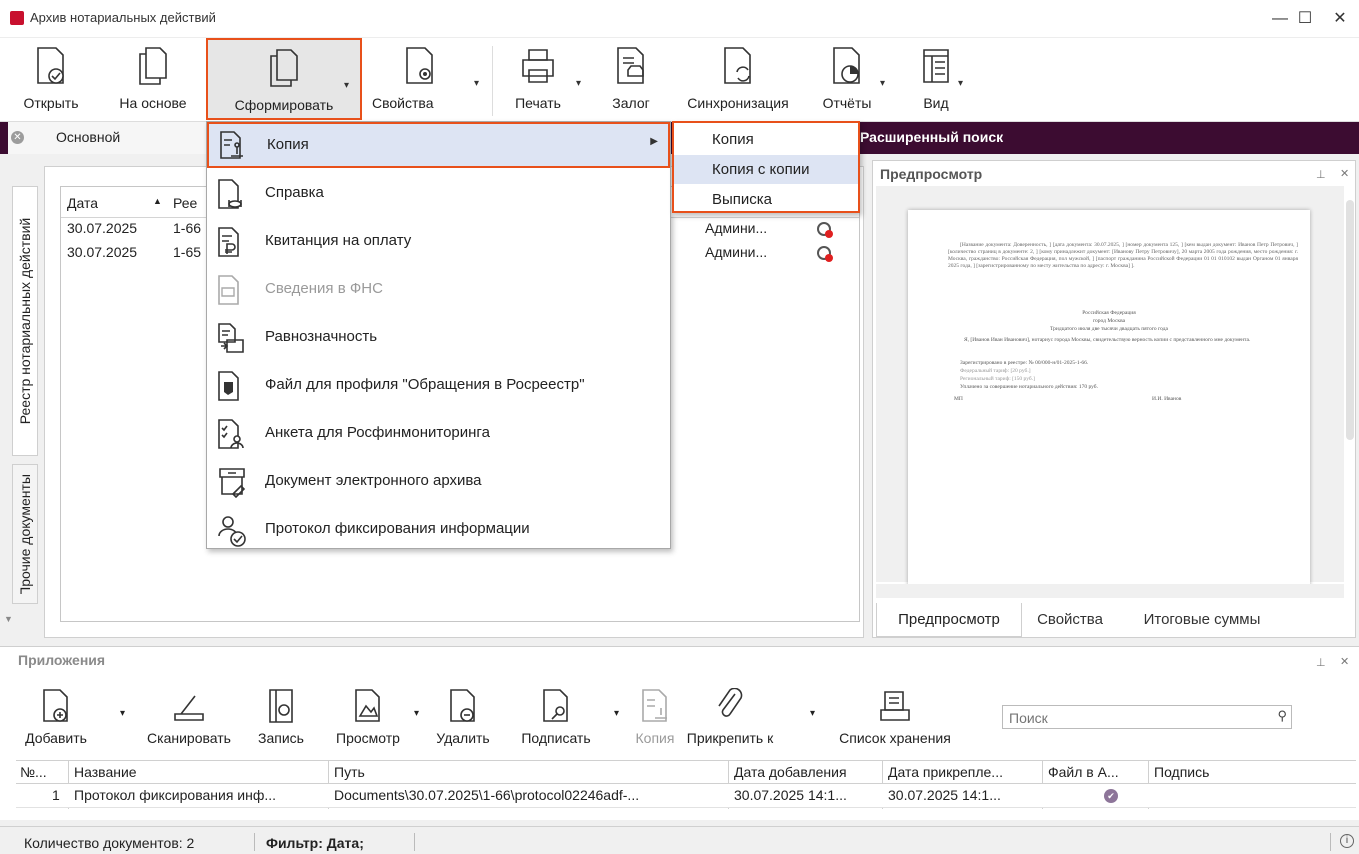 The image size is (1359, 854). Describe the element at coordinates (631, 79) in the screenshot. I see `pledge-button: Залог` at that location.